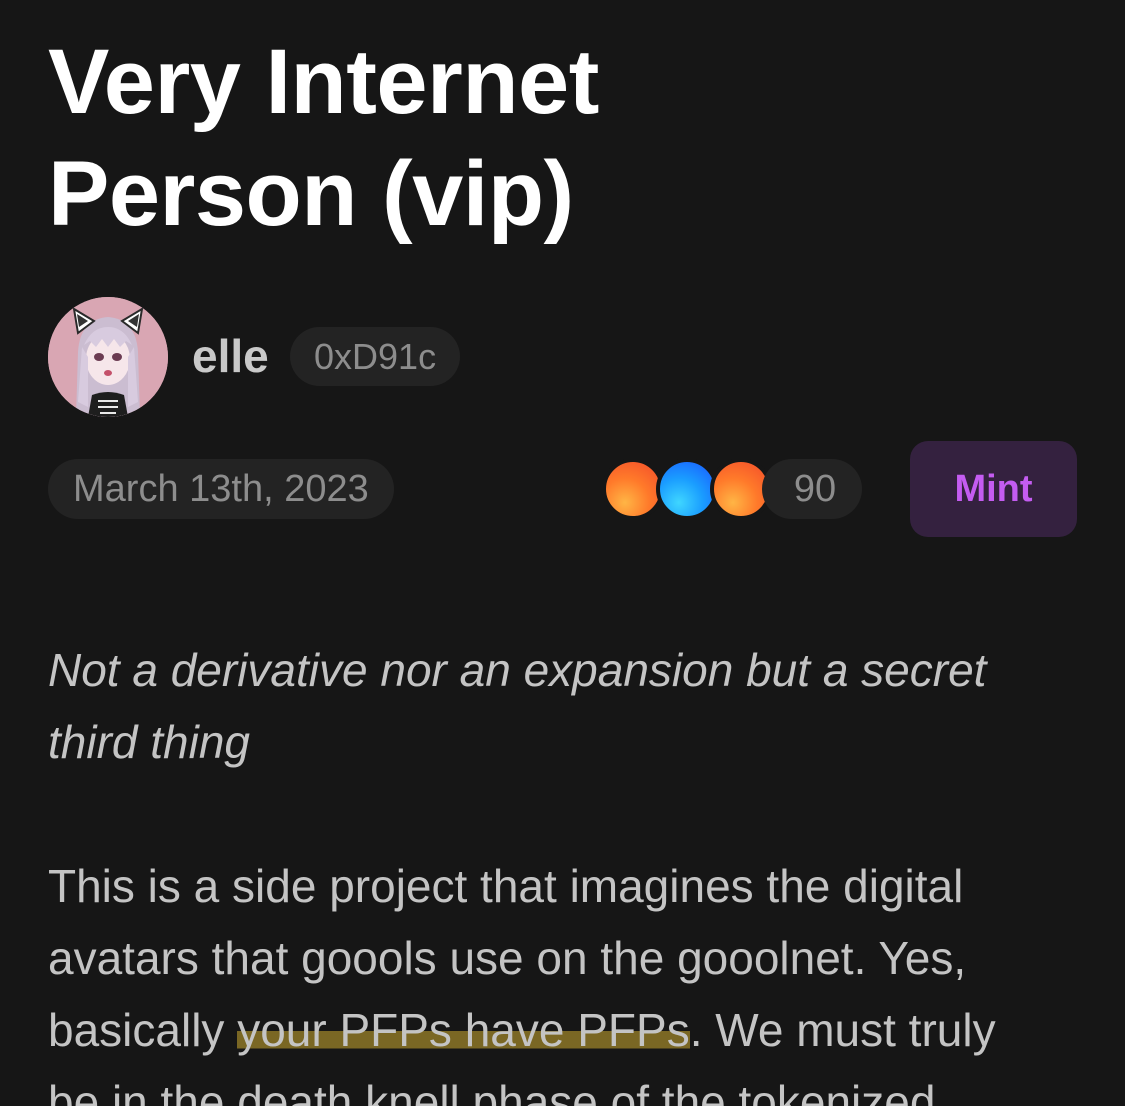 Image resolution: width=1125 pixels, height=1106 pixels. What do you see at coordinates (463, 1030) in the screenshot?
I see `highlighted-text: your PFPs have PFPs` at bounding box center [463, 1030].